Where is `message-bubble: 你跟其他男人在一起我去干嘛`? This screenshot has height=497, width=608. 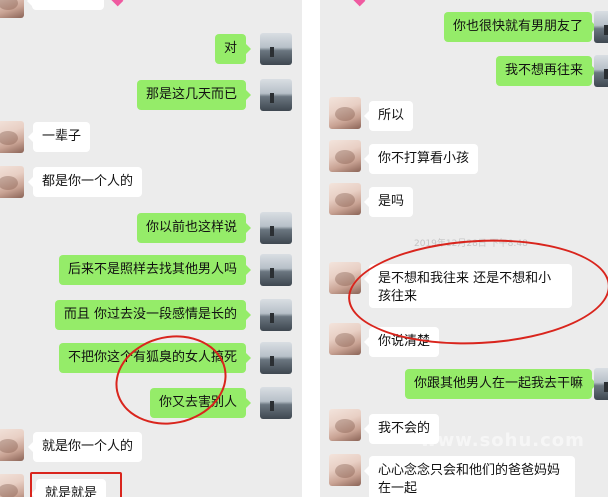 message-bubble: 你跟其他男人在一起我去干嘛 is located at coordinates (501, 384).